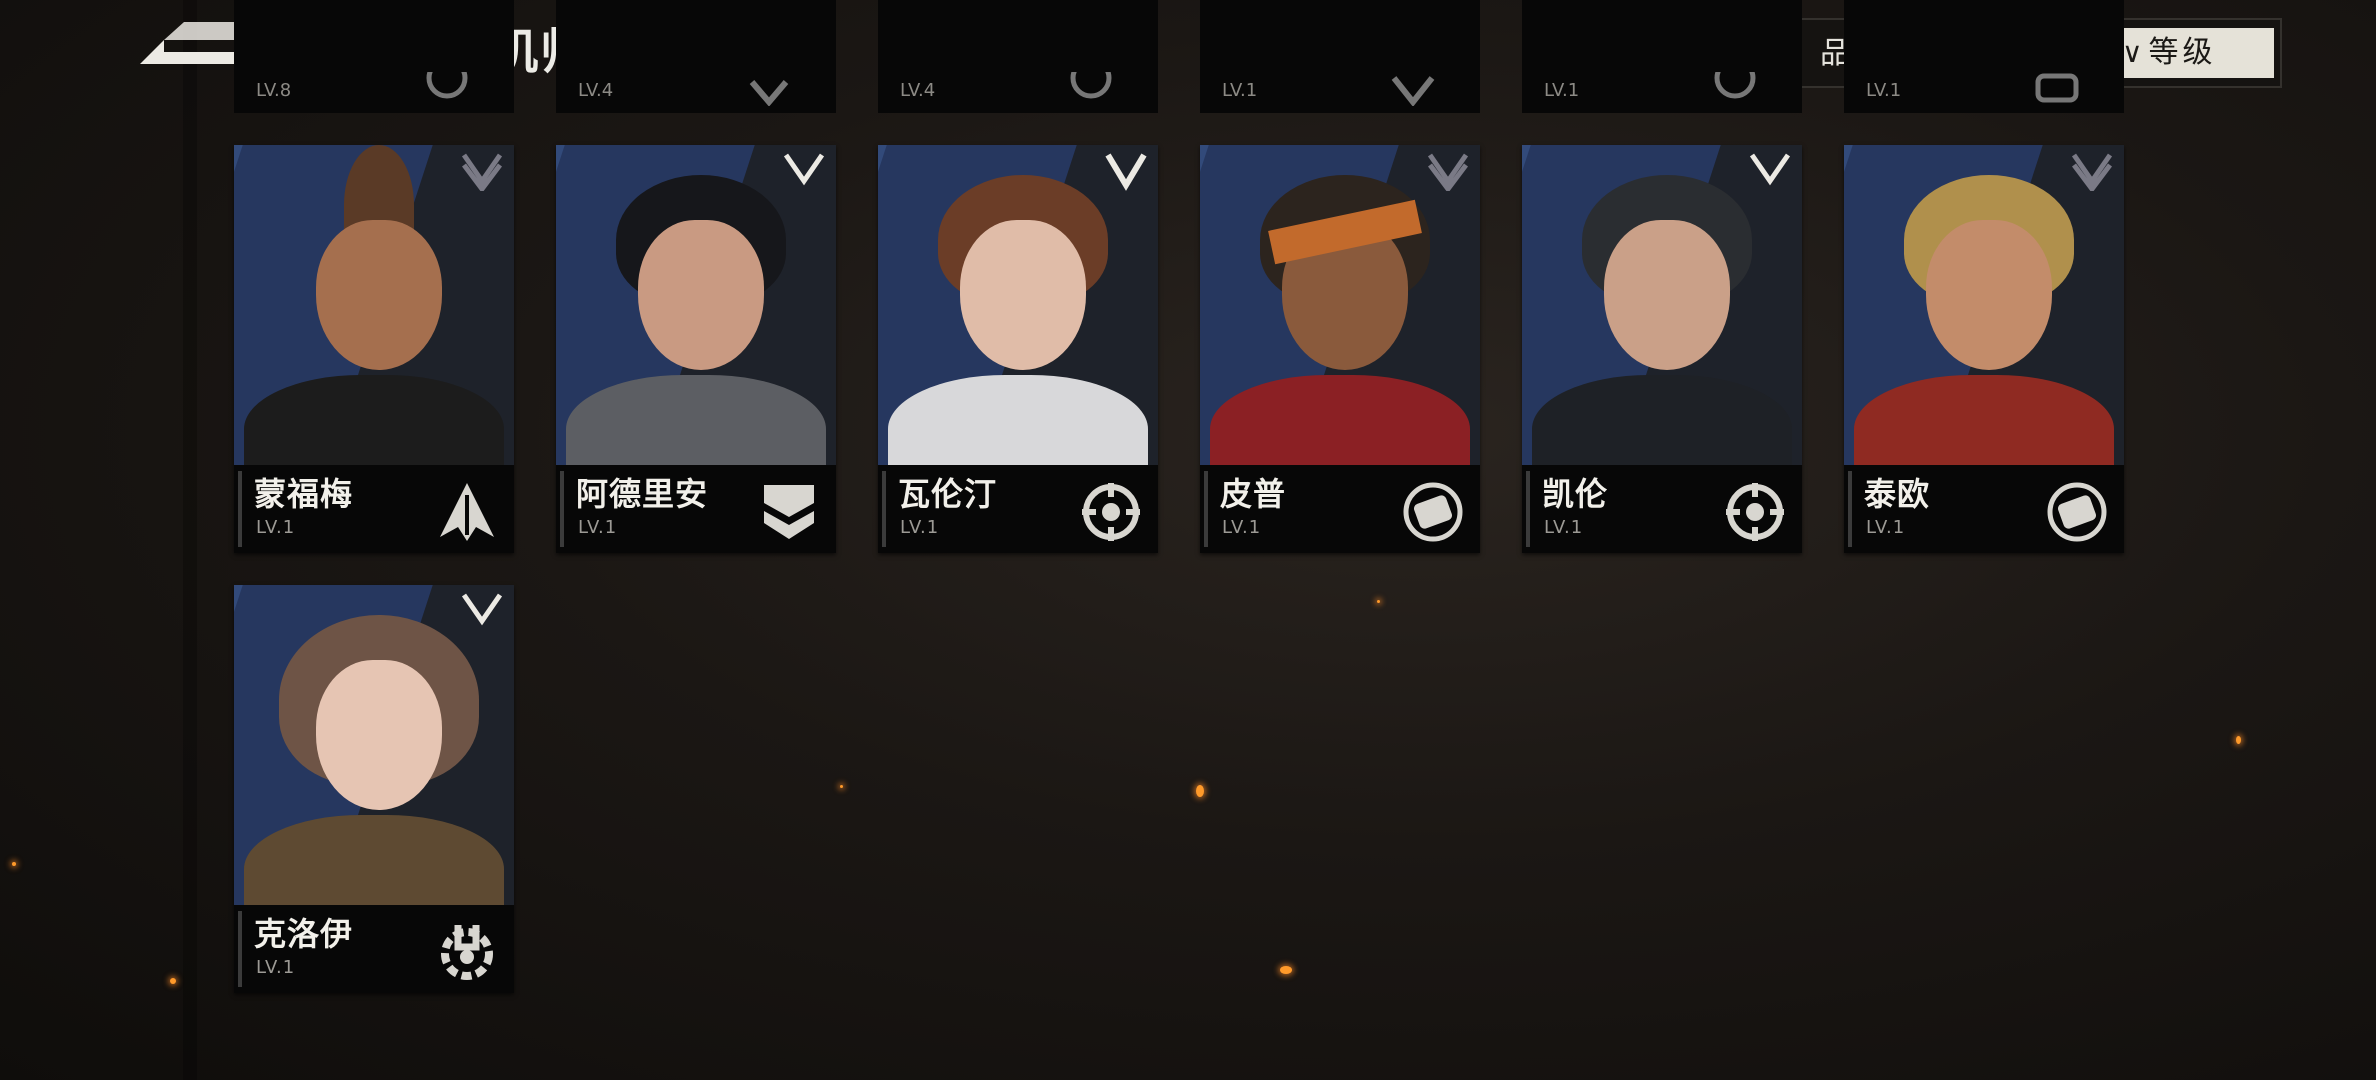 The width and height of the screenshot is (2376, 1080). Describe the element at coordinates (304, 494) in the screenshot. I see `pilot-name: 蒙福梅` at that location.